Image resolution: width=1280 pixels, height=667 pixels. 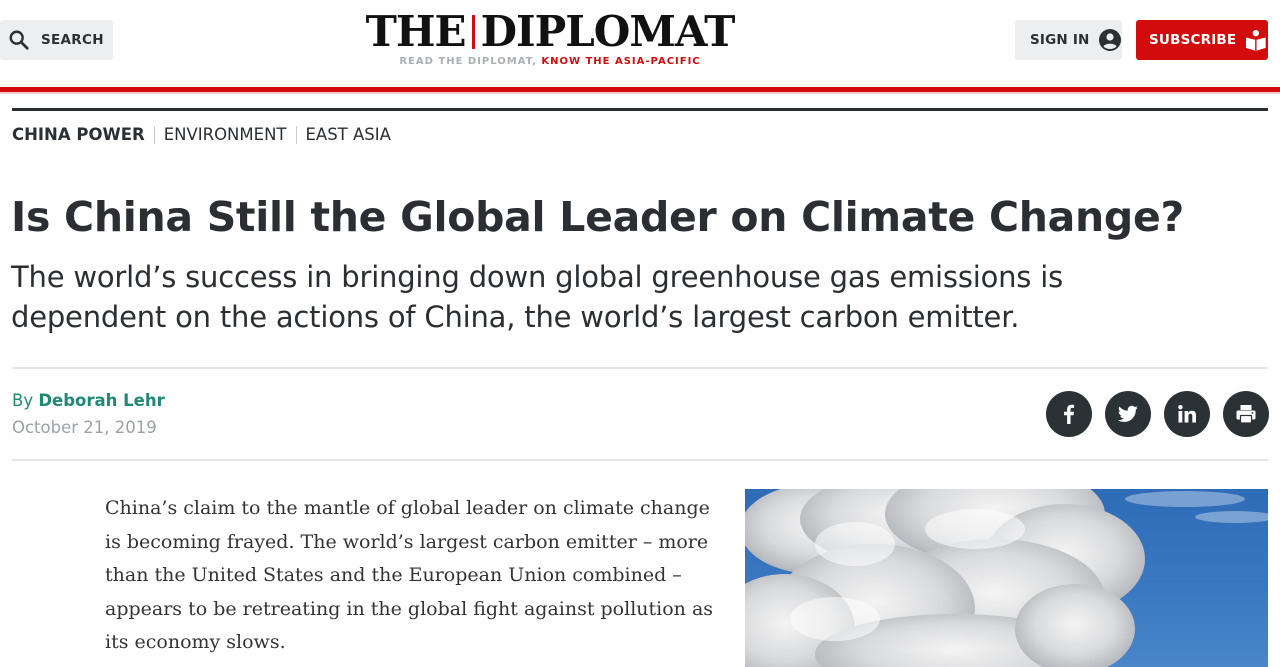 I want to click on linkedin-icon, so click(x=1187, y=414).